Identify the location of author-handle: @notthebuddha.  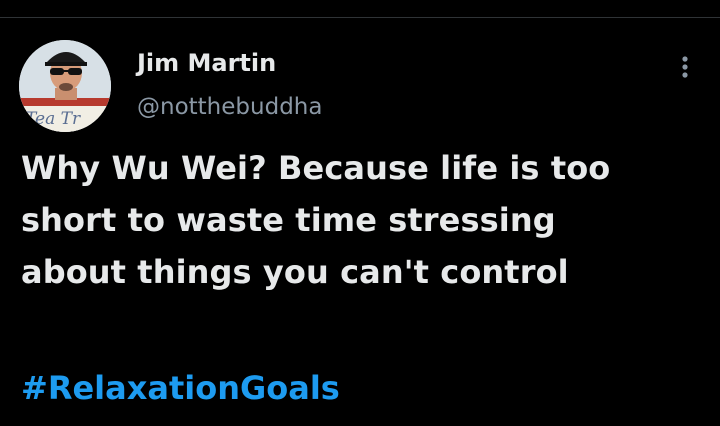
(229, 107).